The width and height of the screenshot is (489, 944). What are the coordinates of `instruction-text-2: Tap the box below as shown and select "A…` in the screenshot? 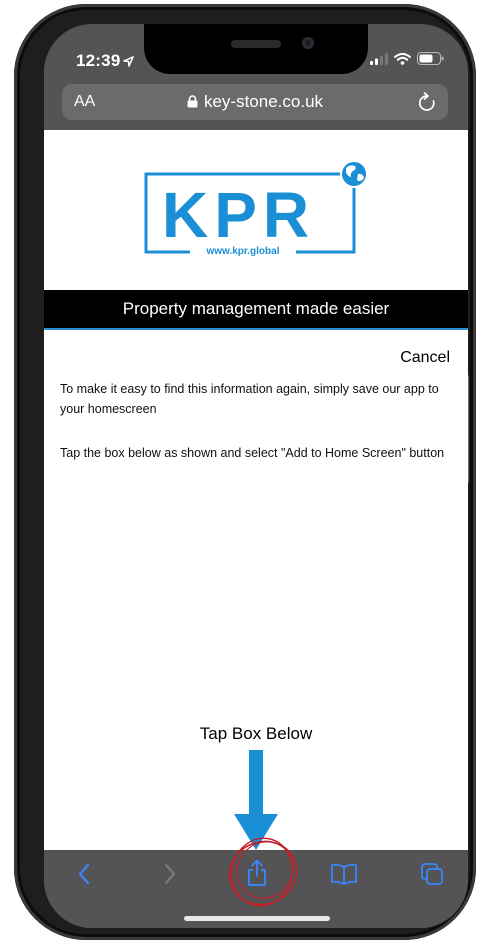 It's located at (252, 453).